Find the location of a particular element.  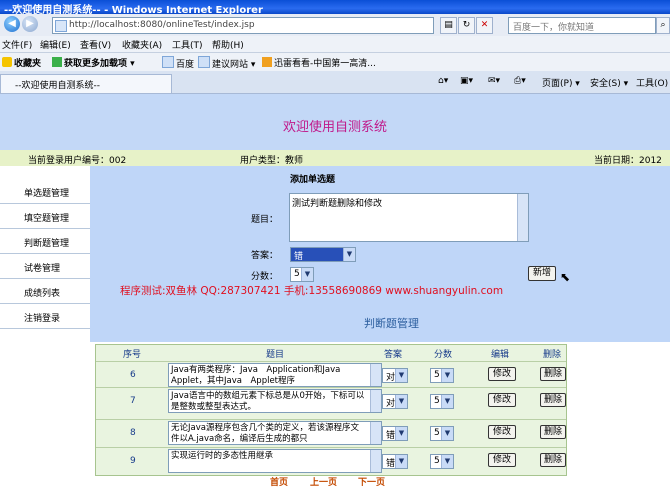

stop-icon: ✕ is located at coordinates (484, 25).